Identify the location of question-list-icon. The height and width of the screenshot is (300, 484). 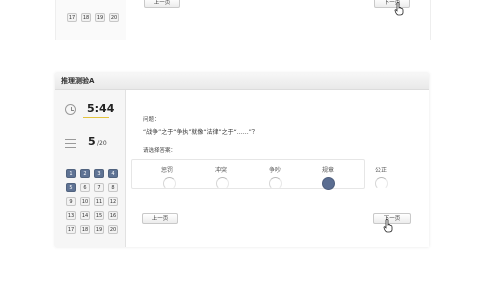
(70, 143).